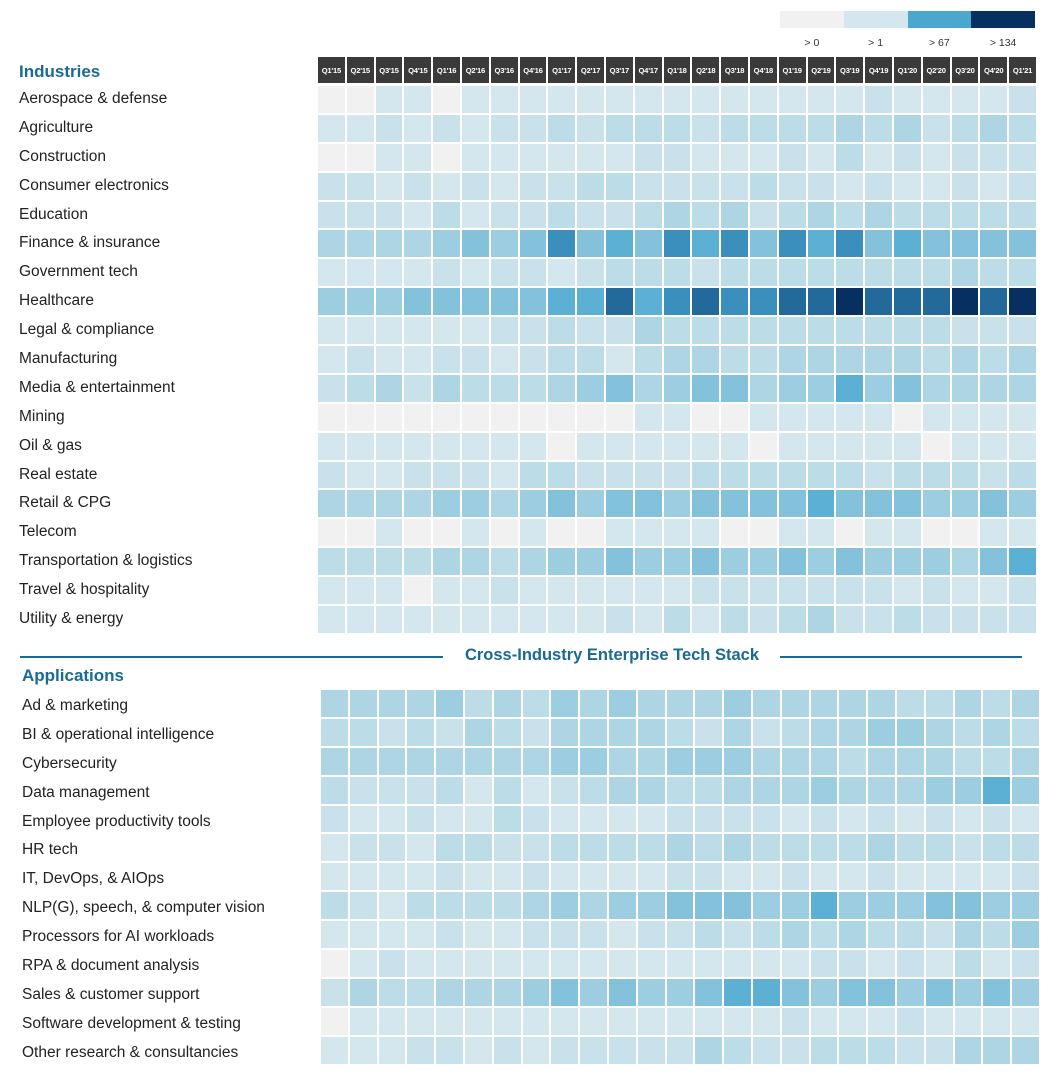 The width and height of the screenshot is (1059, 1080). I want to click on legend-label: > 1, so click(876, 43).